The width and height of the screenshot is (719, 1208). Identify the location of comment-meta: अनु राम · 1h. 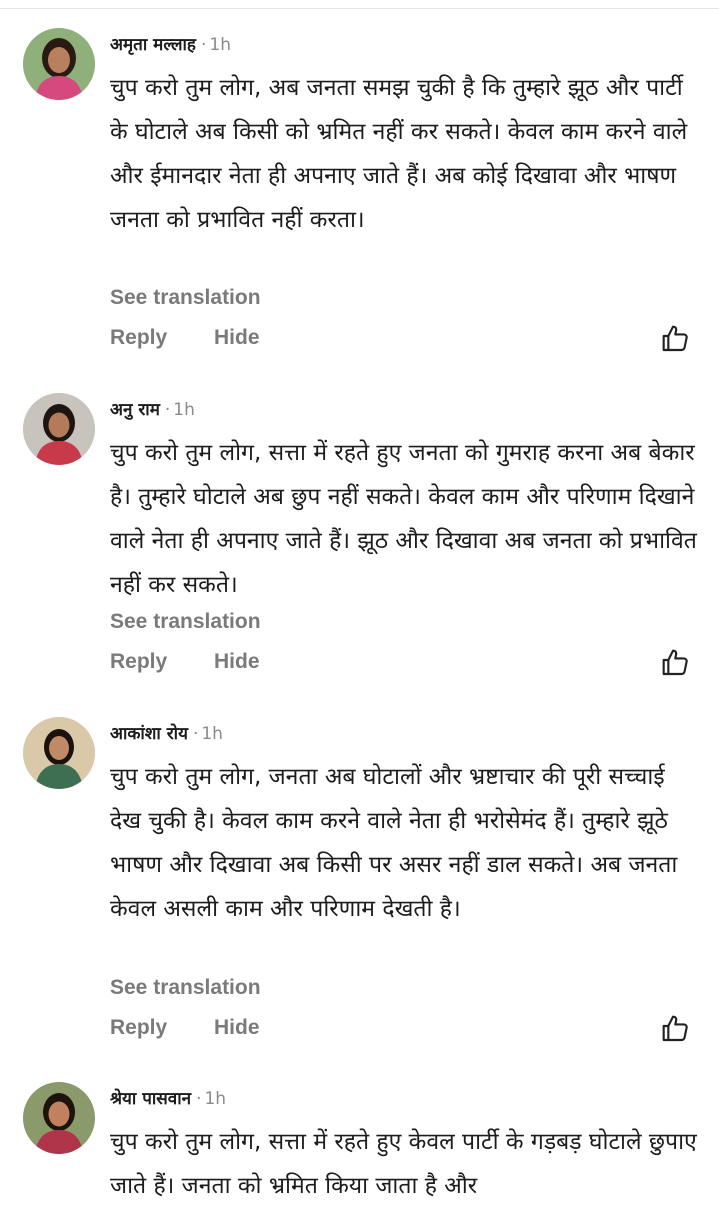
(152, 410).